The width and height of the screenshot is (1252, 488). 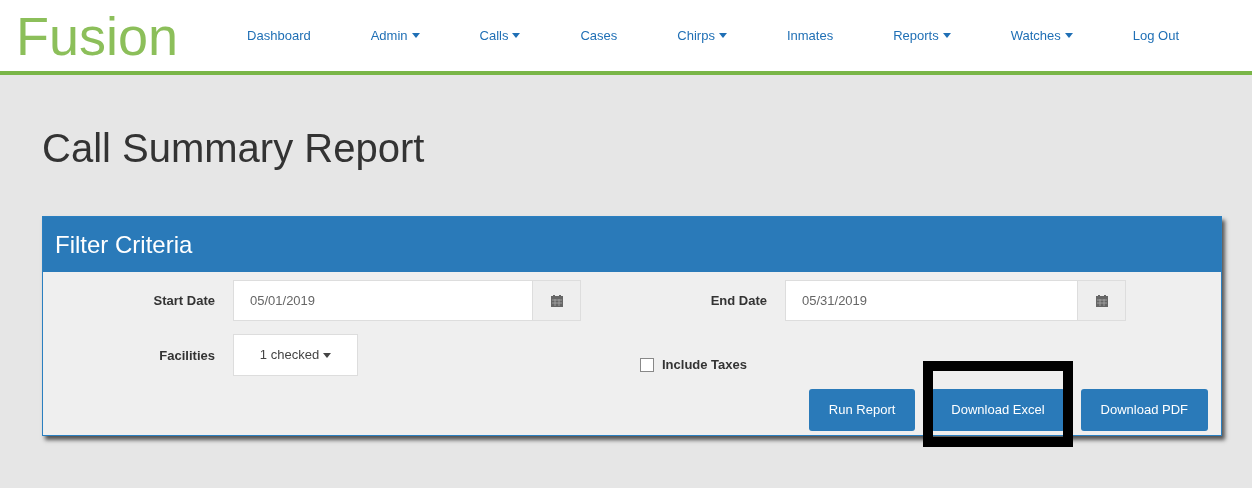 What do you see at coordinates (1156, 35) in the screenshot?
I see `nav-link: Log Out` at bounding box center [1156, 35].